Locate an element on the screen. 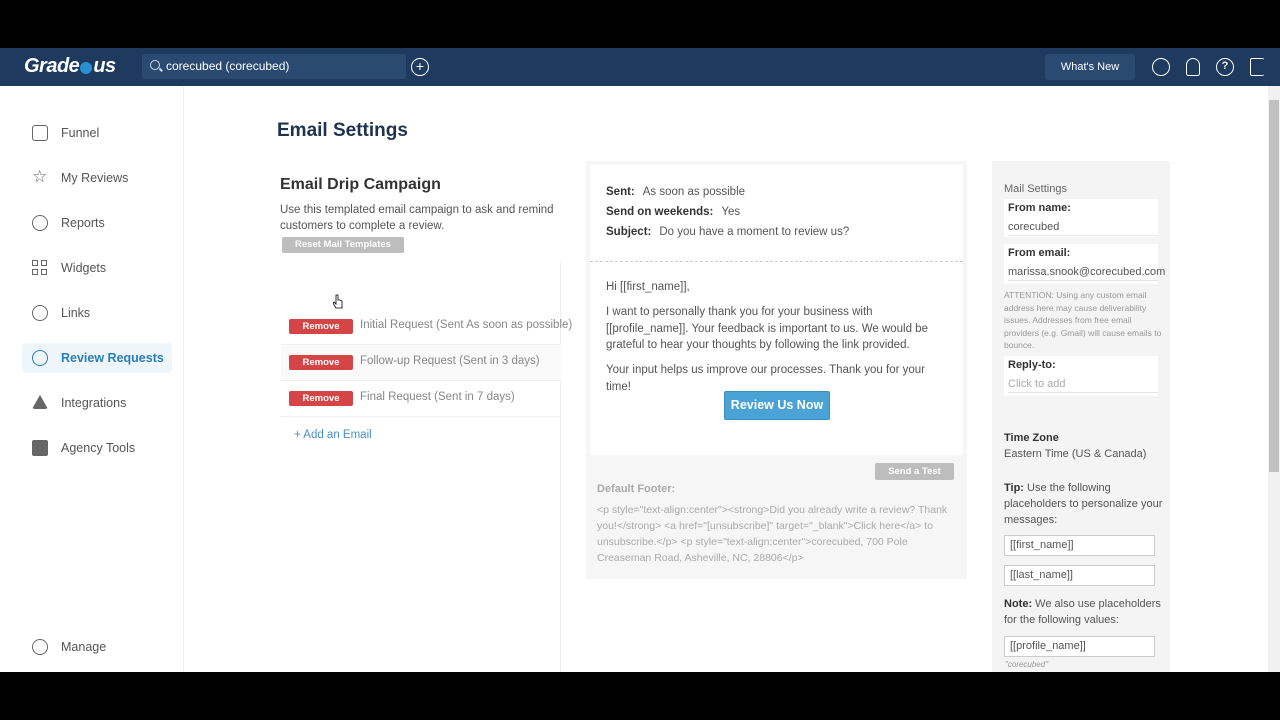  sidebar-item-my-reviews: ☆ My Reviews is located at coordinates (97, 178).